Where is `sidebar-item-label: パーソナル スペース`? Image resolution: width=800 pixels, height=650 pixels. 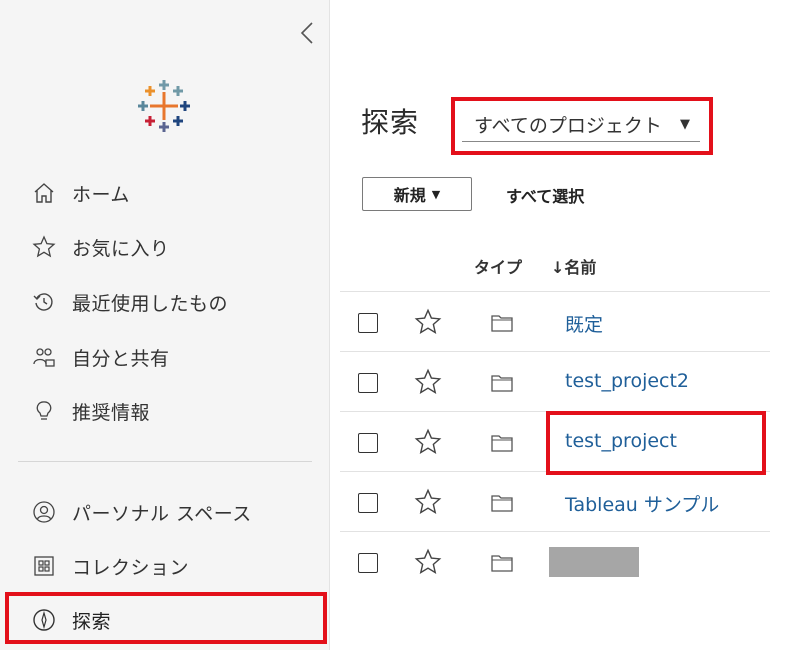
sidebar-item-label: パーソナル スペース is located at coordinates (162, 513).